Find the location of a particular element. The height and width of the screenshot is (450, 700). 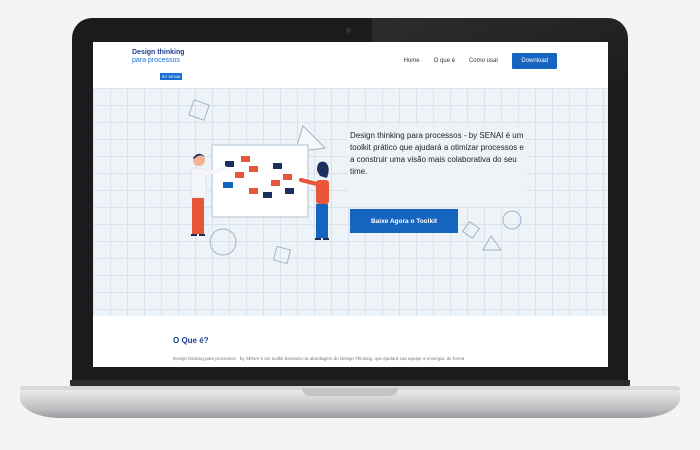

deco-triangle-right is located at coordinates (492, 243).